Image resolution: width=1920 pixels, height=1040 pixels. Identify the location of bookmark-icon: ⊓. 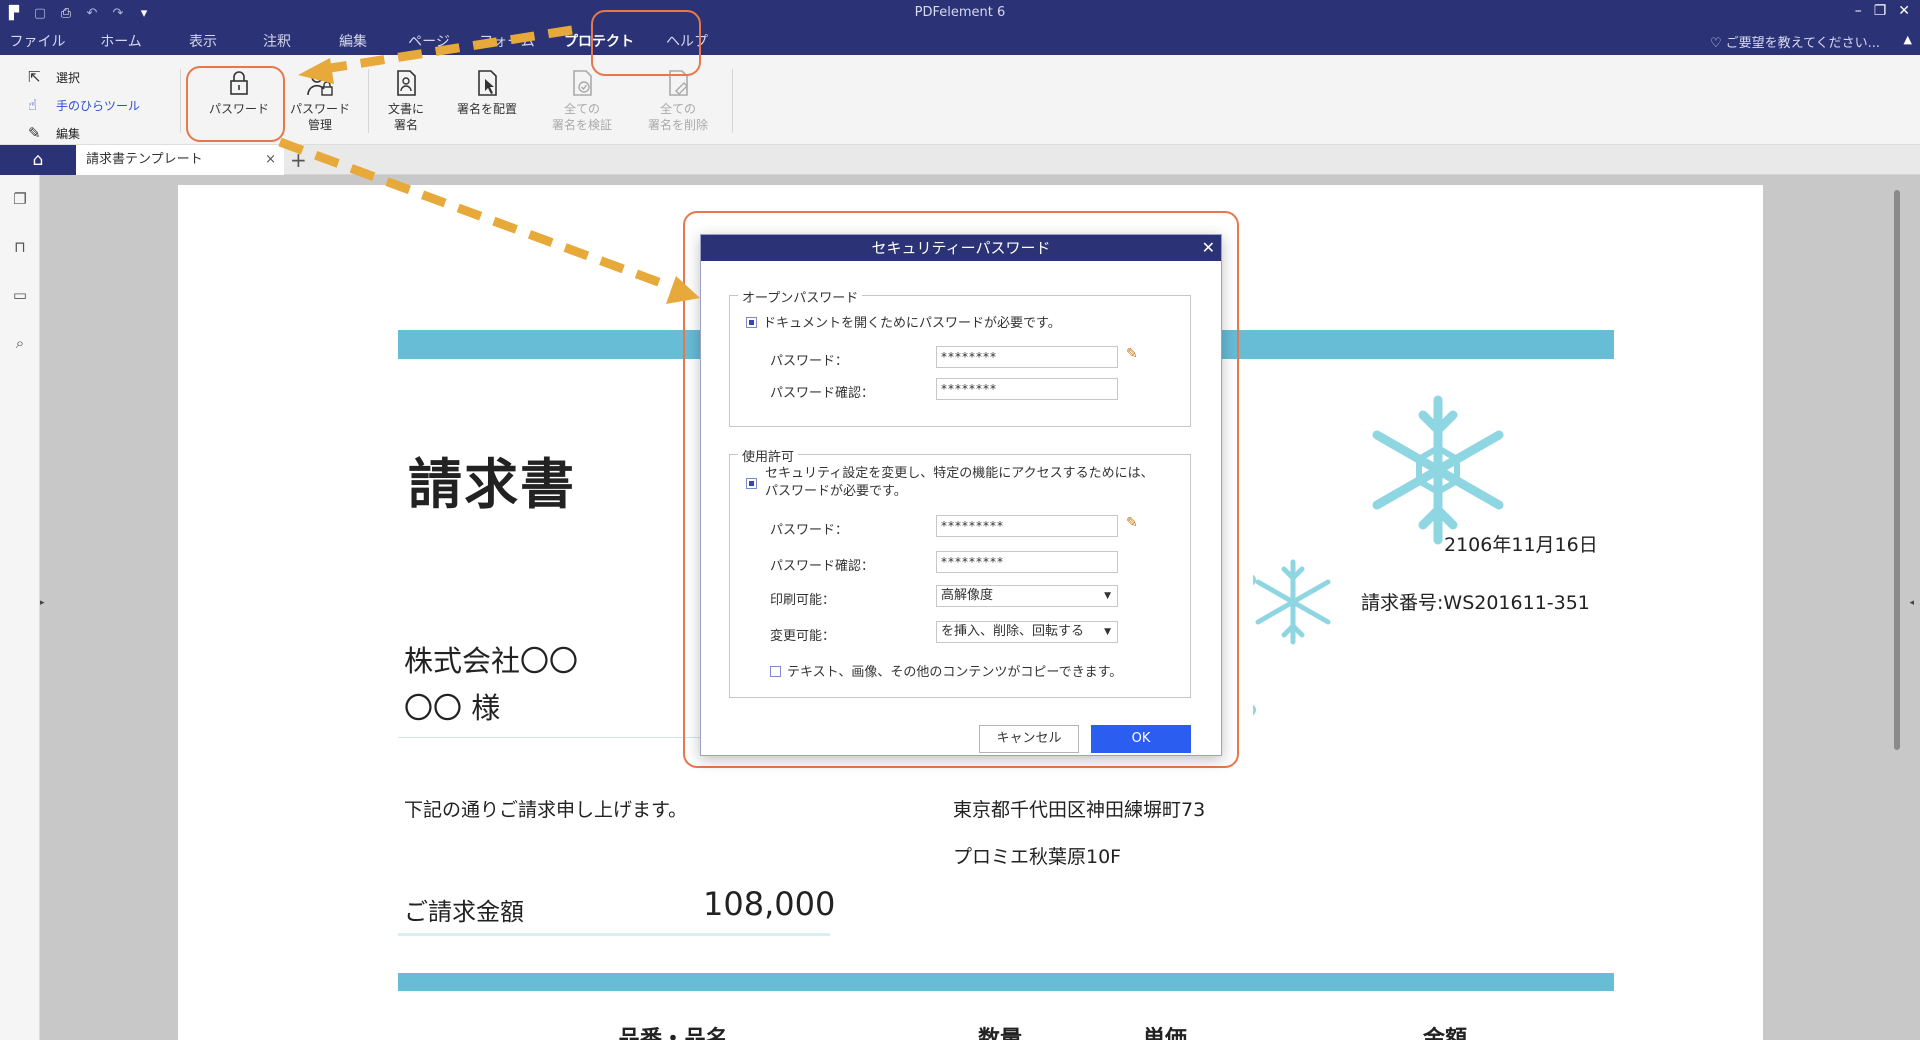
(20, 247).